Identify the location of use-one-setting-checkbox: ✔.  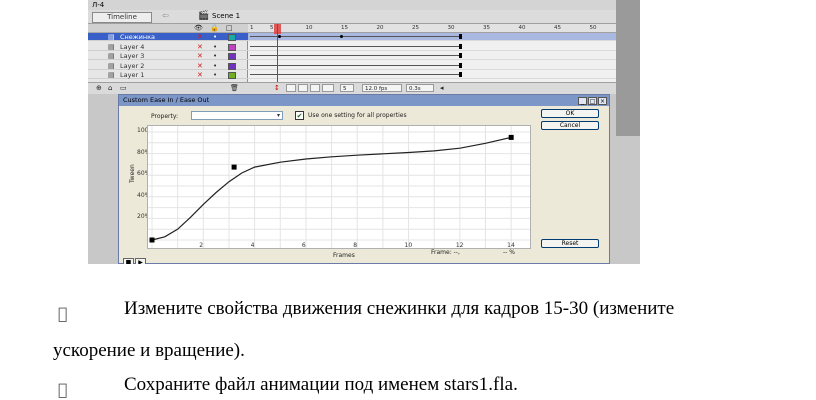
(299, 115).